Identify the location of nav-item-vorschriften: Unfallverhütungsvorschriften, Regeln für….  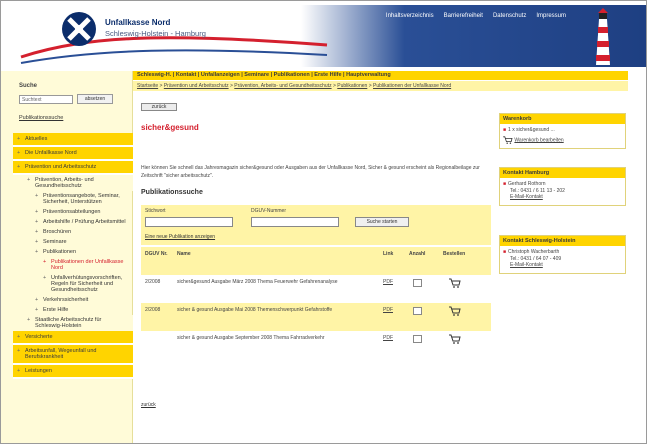
(73, 284).